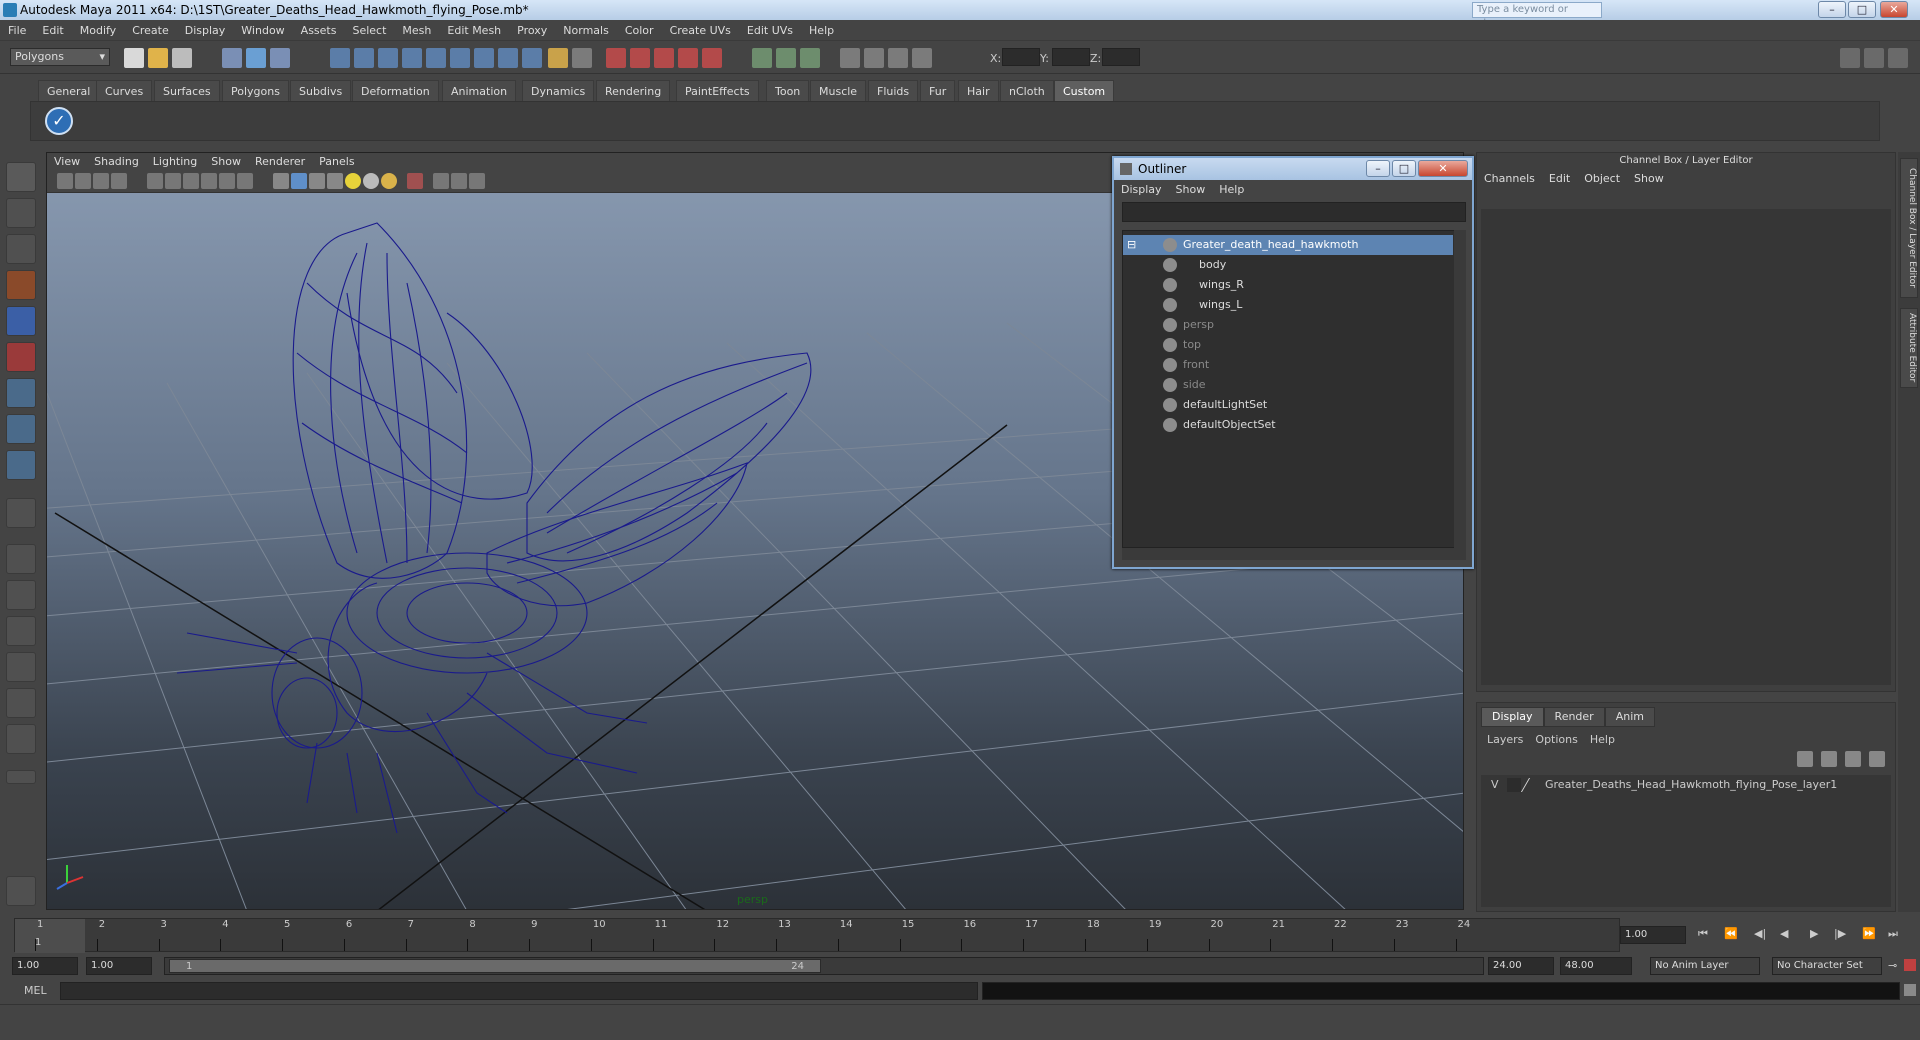  I want to click on select-by-curve-icon, so click(388, 58).